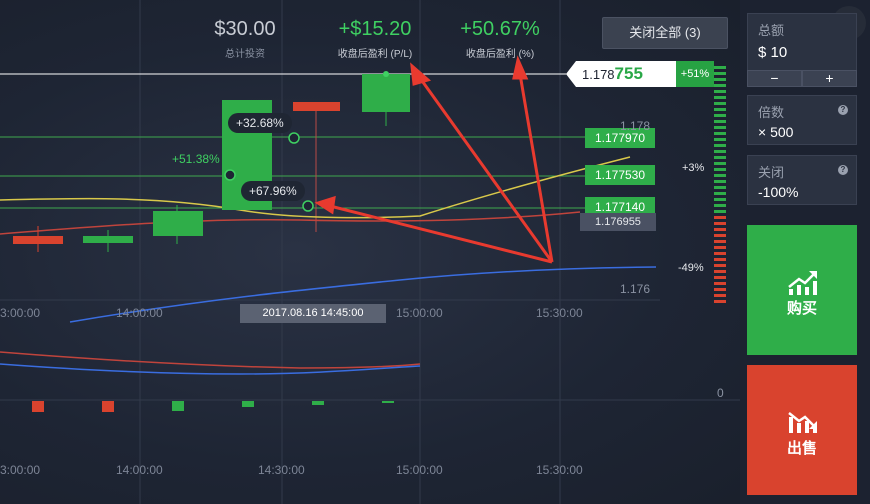 The height and width of the screenshot is (504, 870). What do you see at coordinates (802, 430) in the screenshot?
I see `sell-button: 出售` at bounding box center [802, 430].